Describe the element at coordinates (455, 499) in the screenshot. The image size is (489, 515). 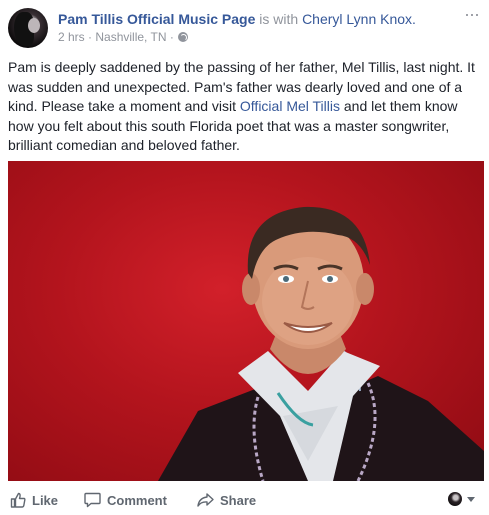
I see `acting-as-avatar` at that location.